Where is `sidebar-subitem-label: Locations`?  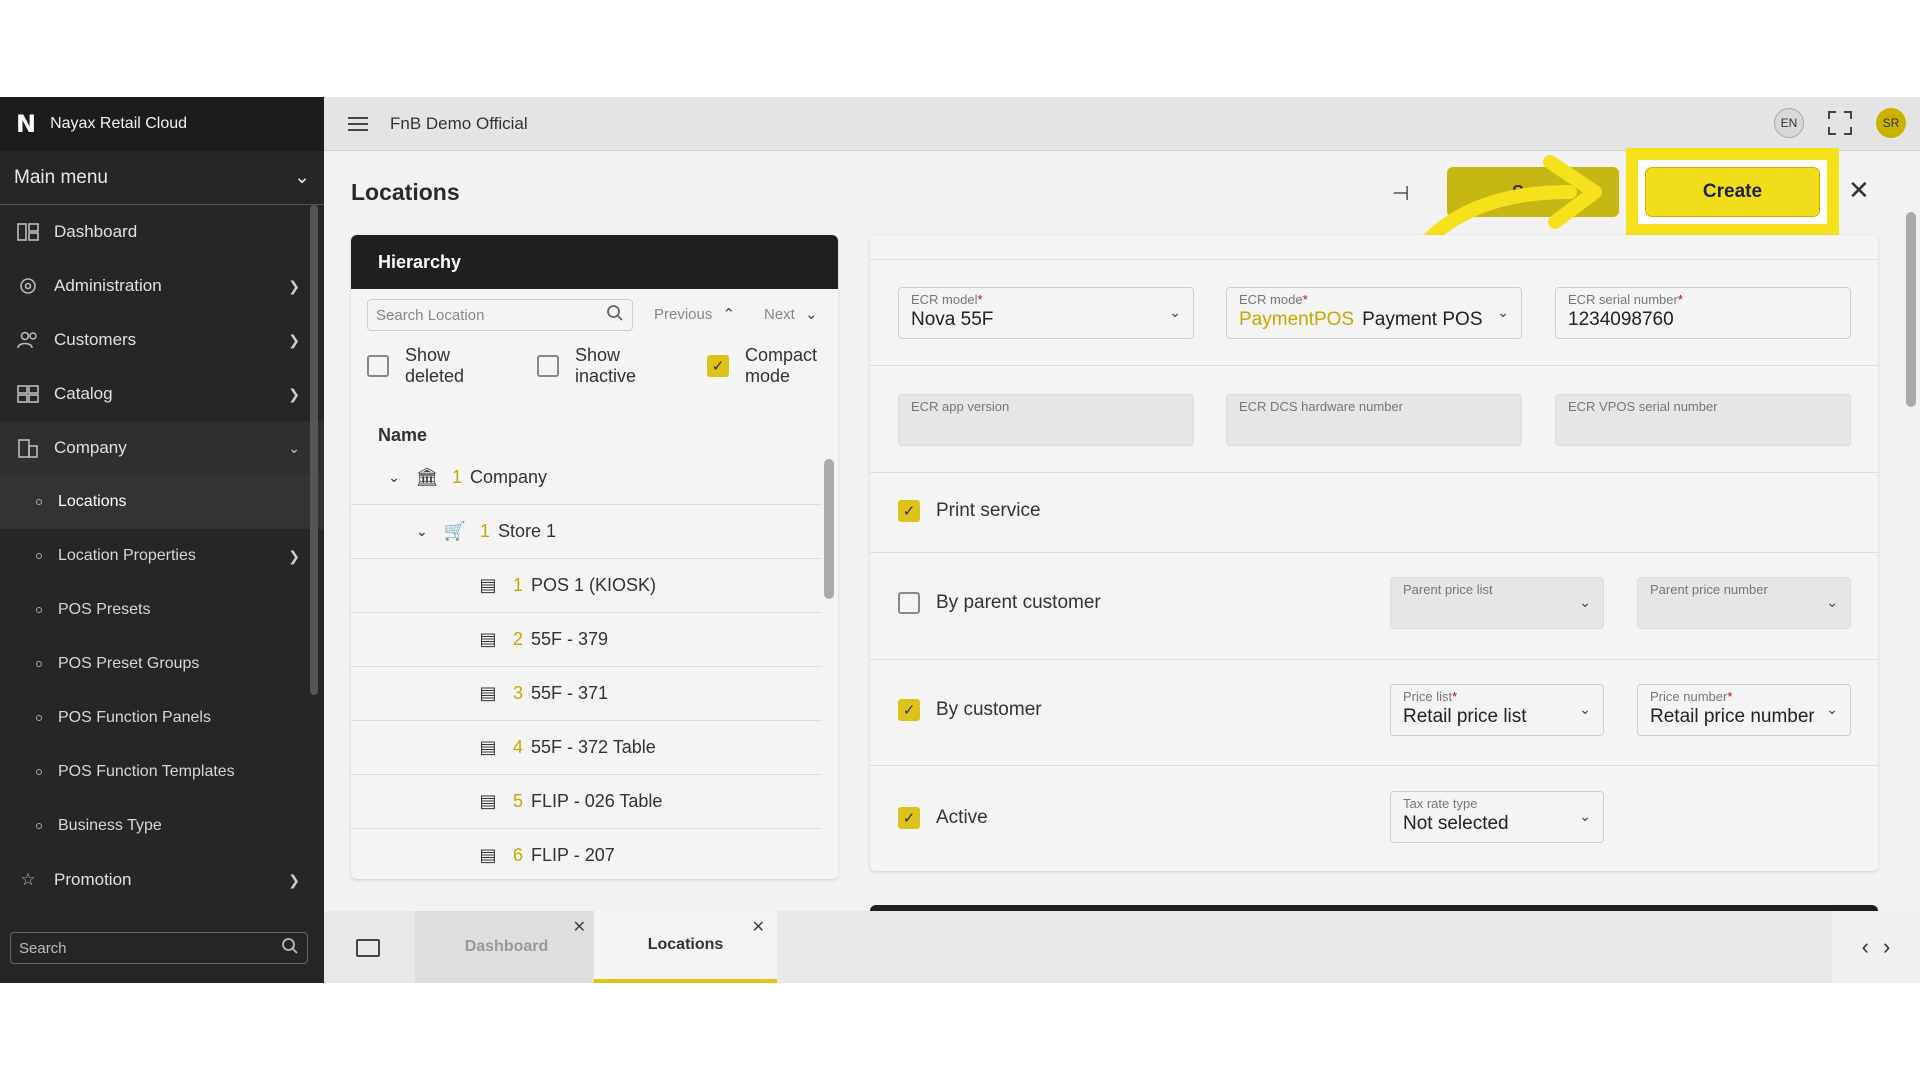 sidebar-subitem-label: Locations is located at coordinates (92, 501).